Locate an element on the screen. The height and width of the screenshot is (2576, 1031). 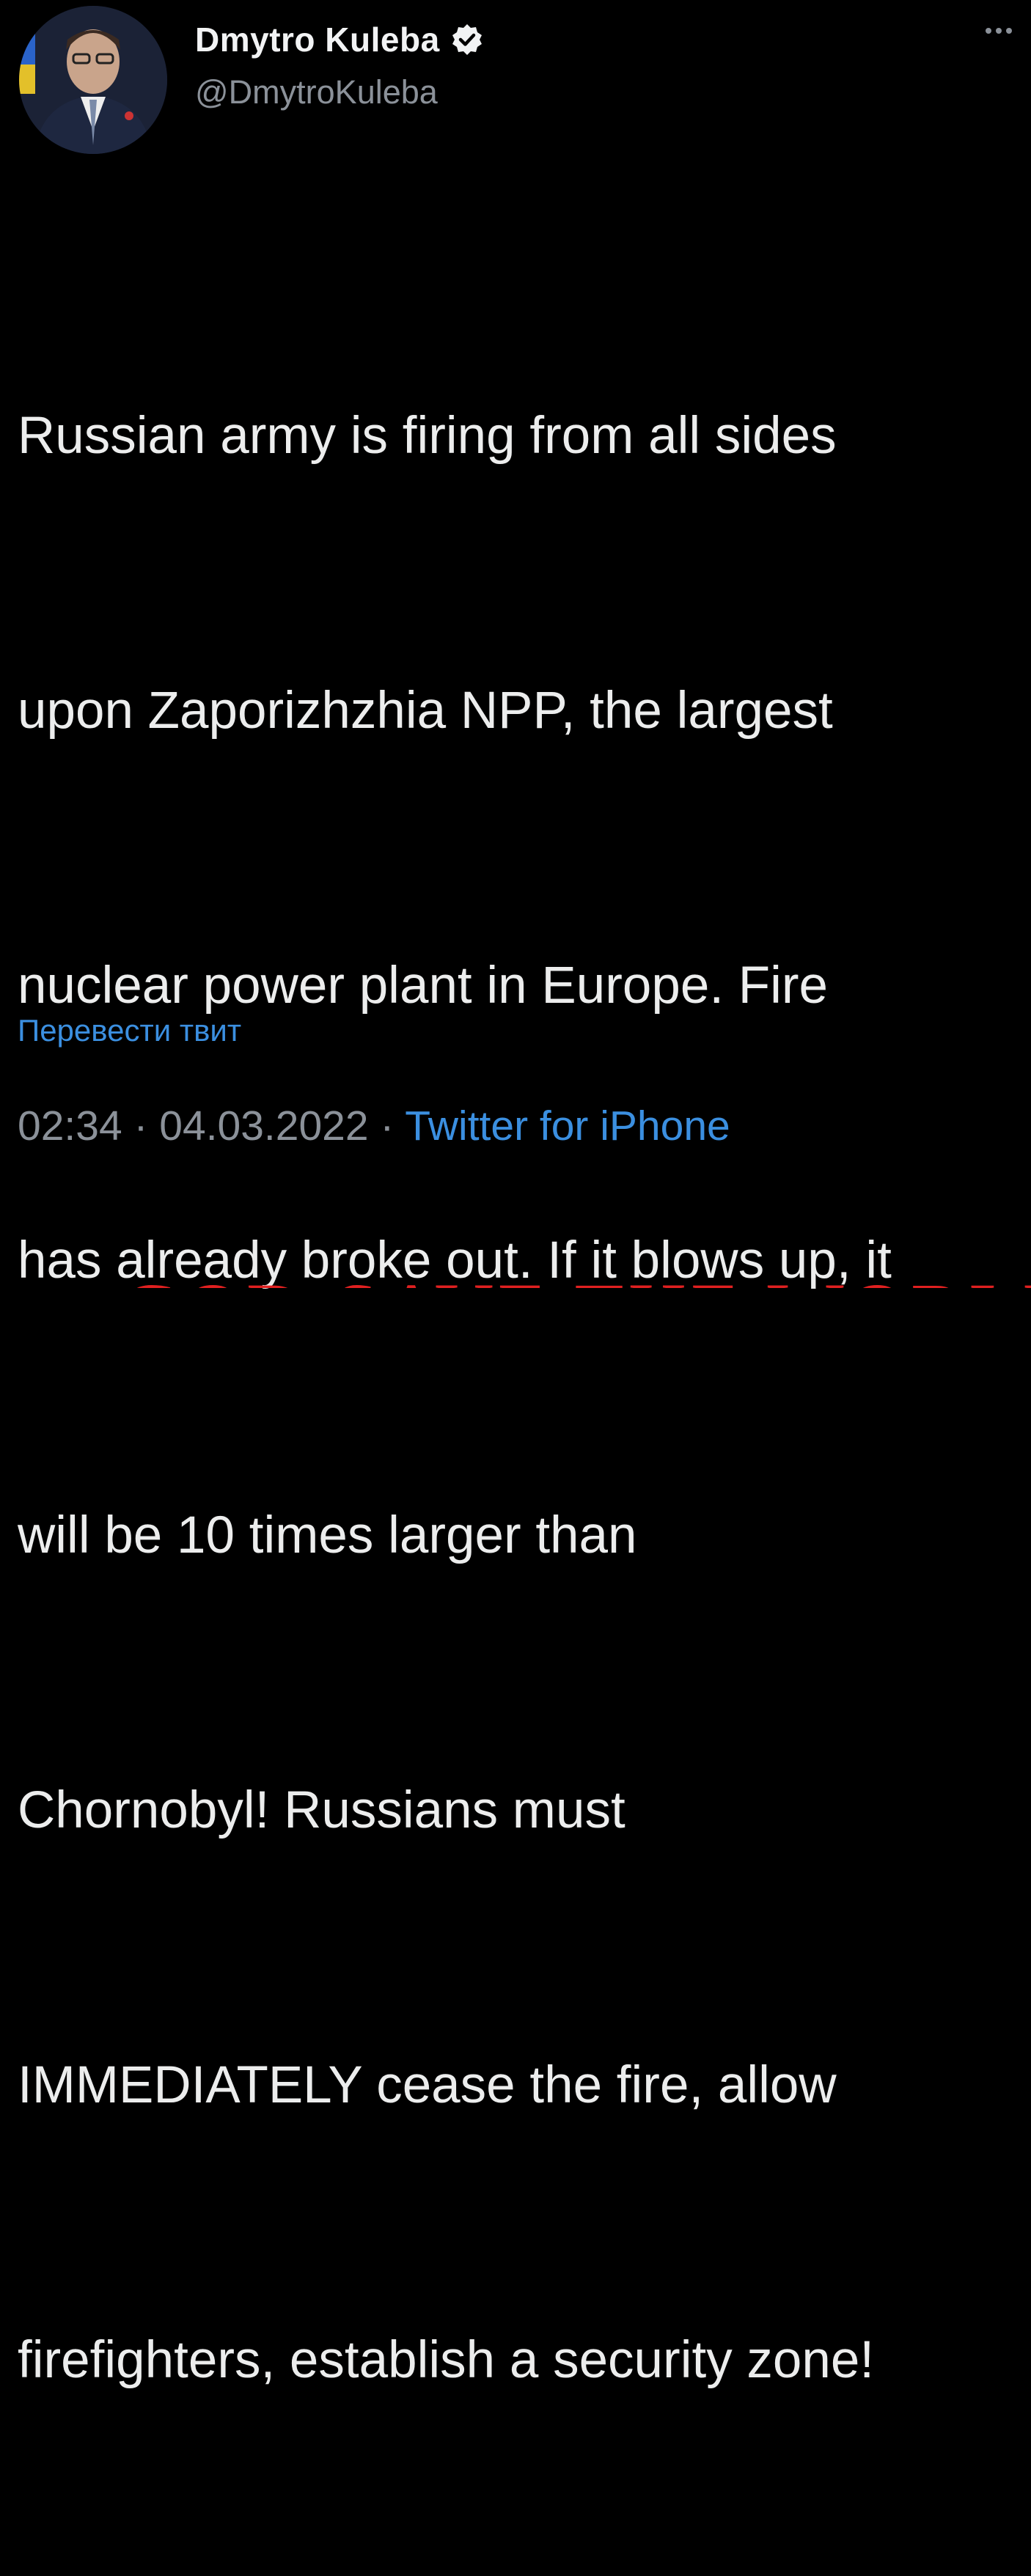
avatar-portrait-icon is located at coordinates (93, 80).